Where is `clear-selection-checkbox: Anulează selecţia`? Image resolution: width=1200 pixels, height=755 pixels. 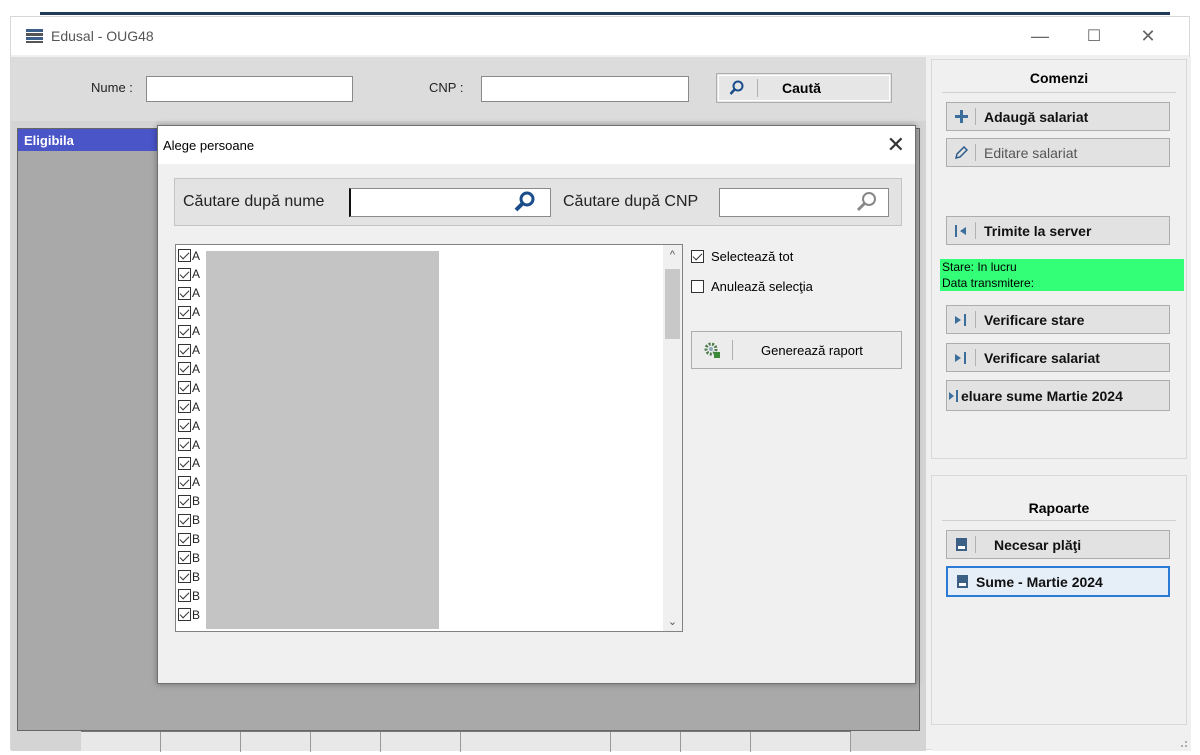
clear-selection-checkbox: Anulează selecţia is located at coordinates (752, 286).